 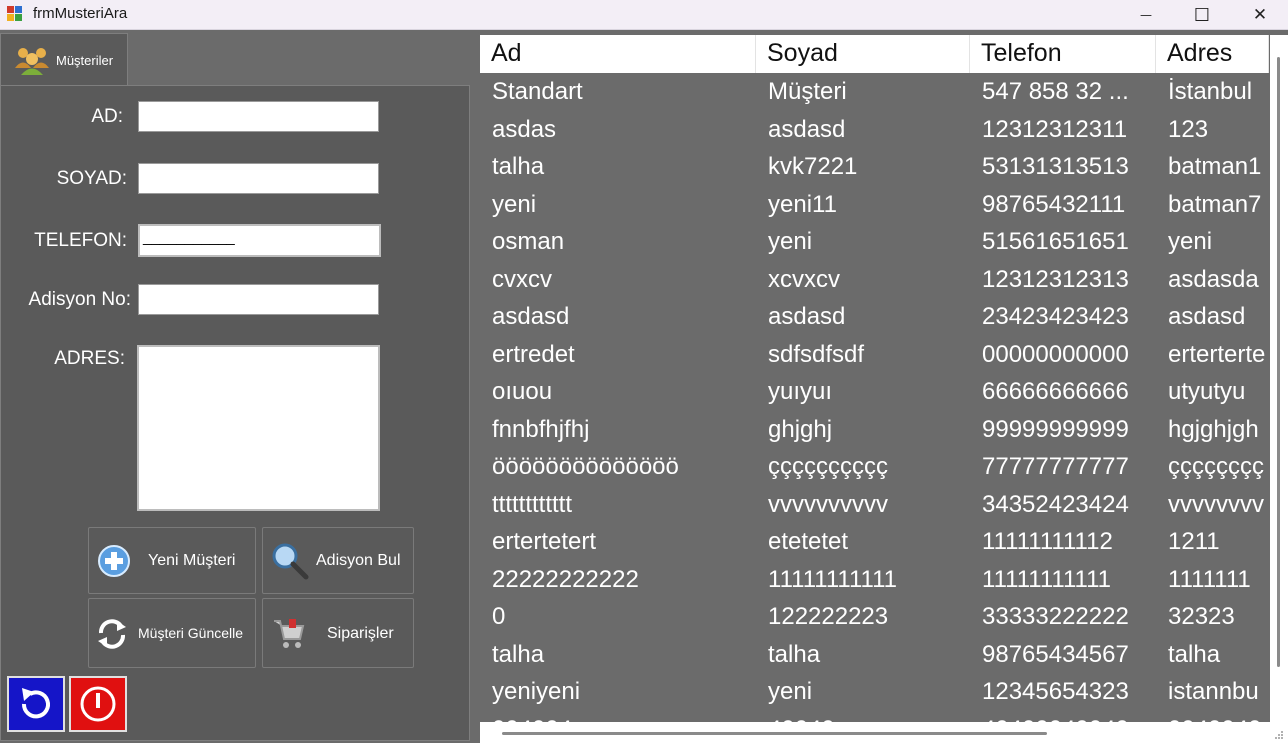 I want to click on close-button: ✕, so click(x=1260, y=15).